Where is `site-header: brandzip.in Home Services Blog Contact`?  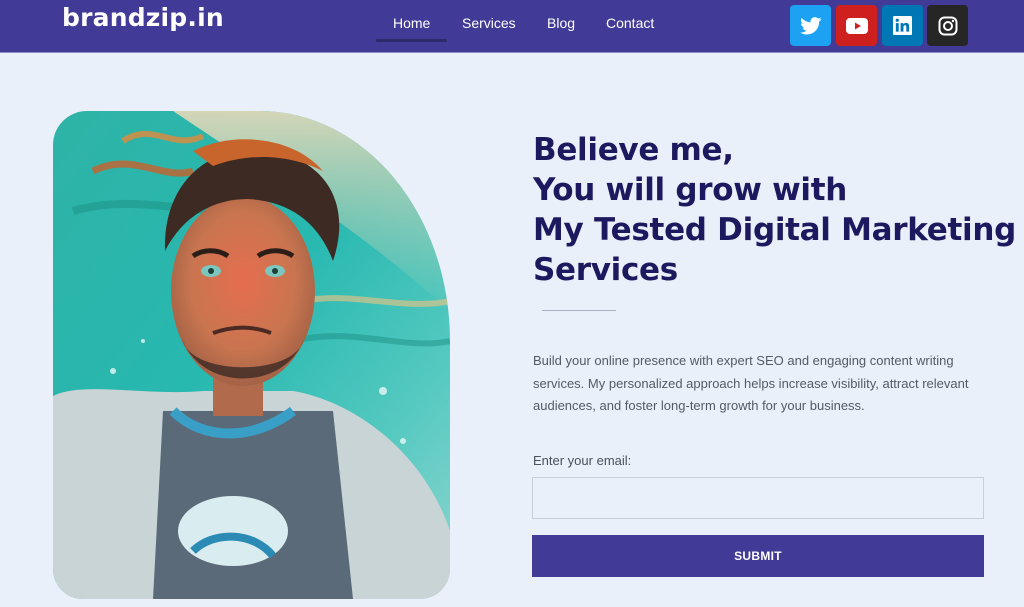 site-header: brandzip.in Home Services Blog Contact is located at coordinates (512, 26).